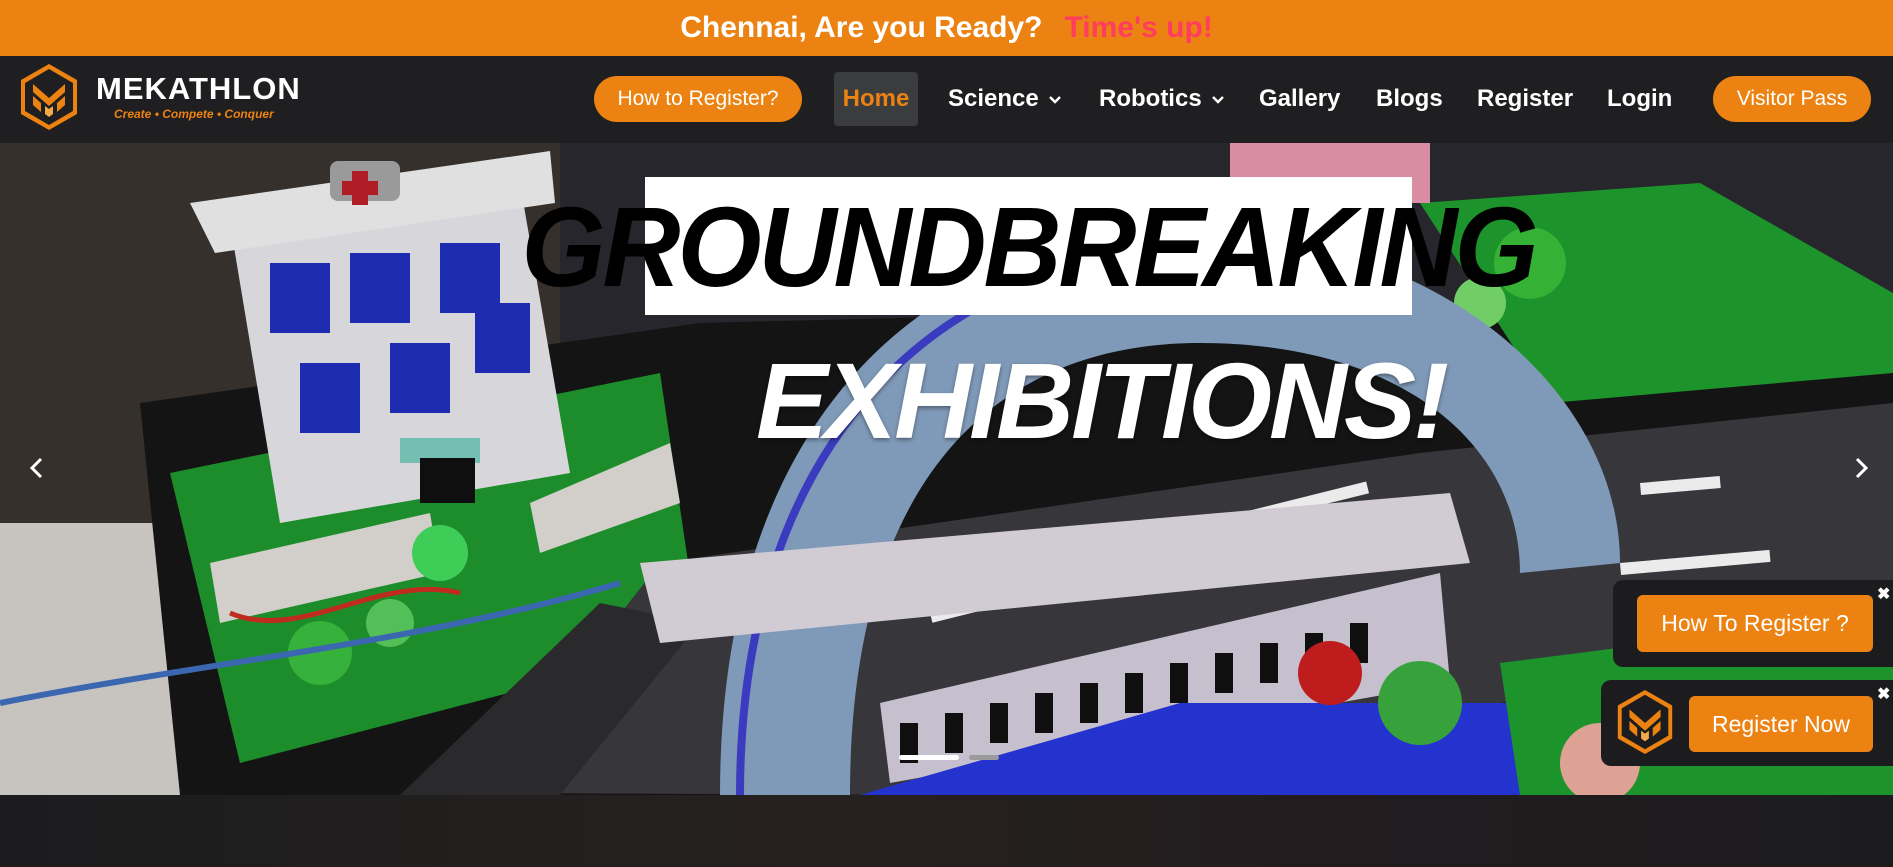  Describe the element at coordinates (876, 99) in the screenshot. I see `nav-home: Home` at that location.